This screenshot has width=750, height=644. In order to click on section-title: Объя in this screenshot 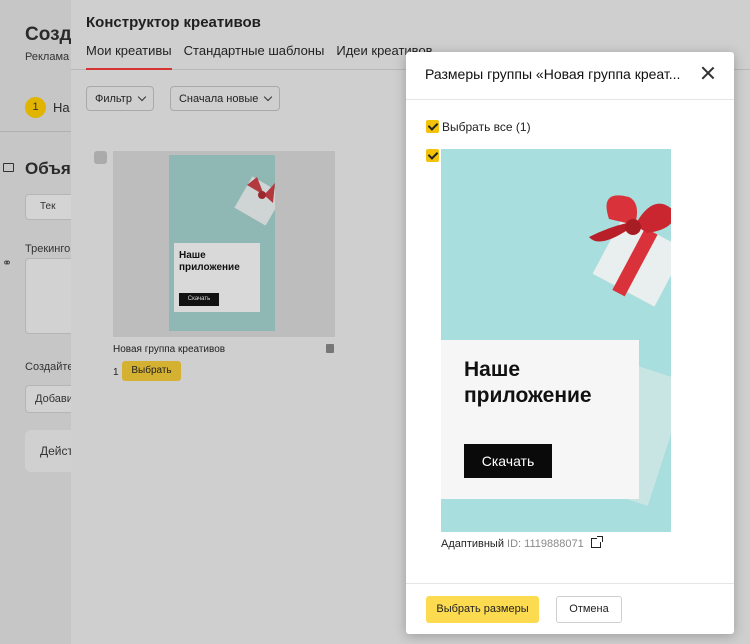, I will do `click(48, 168)`.